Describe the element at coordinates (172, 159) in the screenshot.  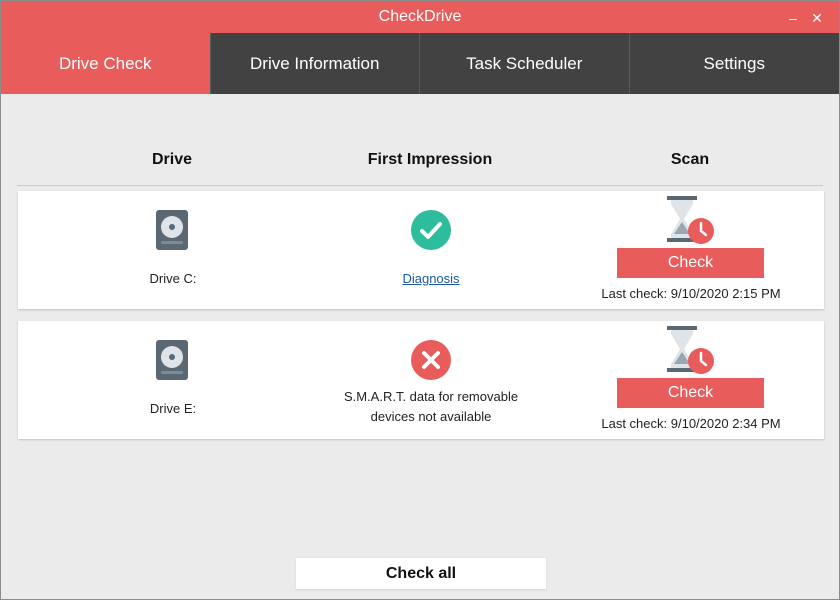
I see `column-header-drive: Drive` at that location.